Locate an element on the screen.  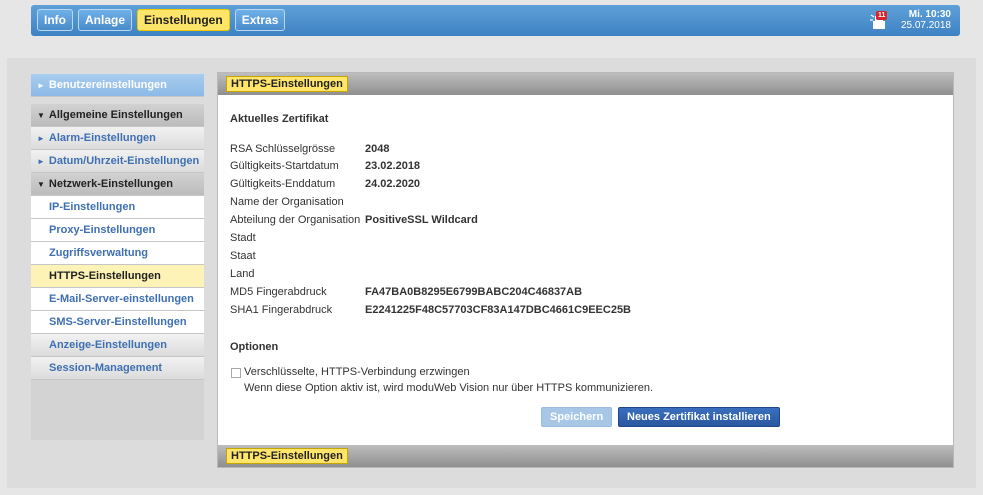
sidebar-item-label: Benutzereinstellungen is located at coordinates (107, 85).